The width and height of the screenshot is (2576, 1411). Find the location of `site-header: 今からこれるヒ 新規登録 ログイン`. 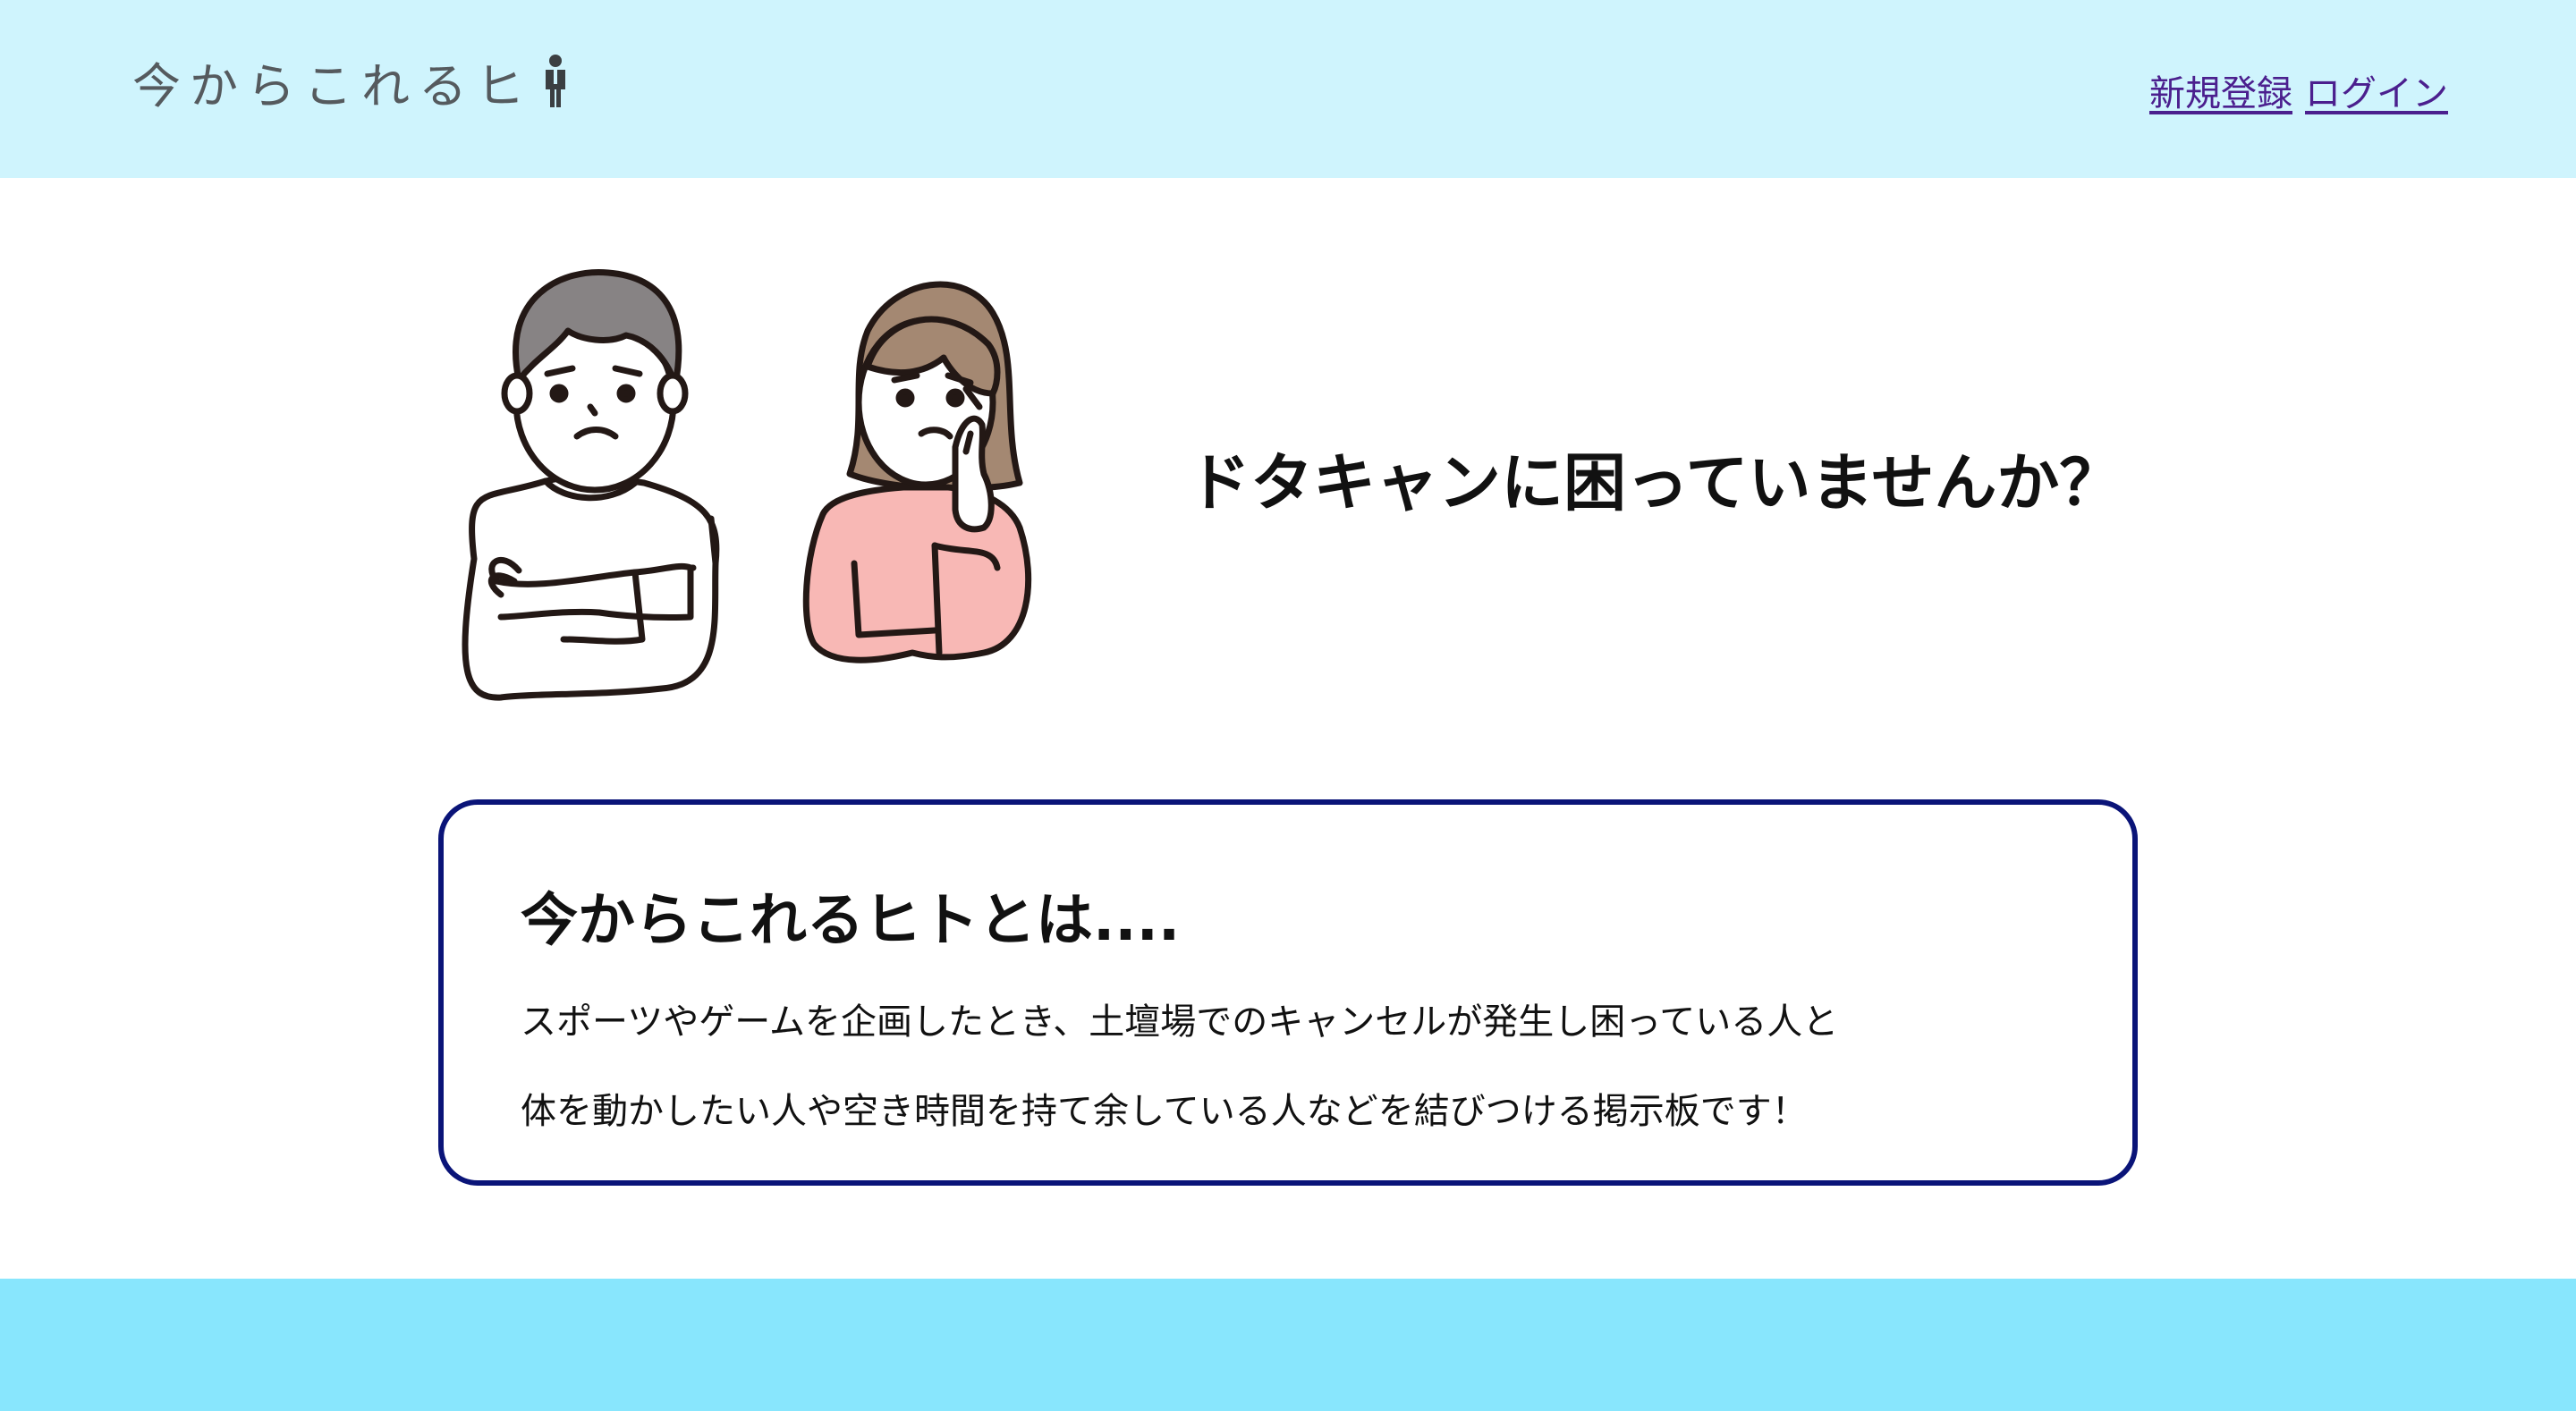

site-header: 今からこれるヒ 新規登録 ログイン is located at coordinates (1288, 89).